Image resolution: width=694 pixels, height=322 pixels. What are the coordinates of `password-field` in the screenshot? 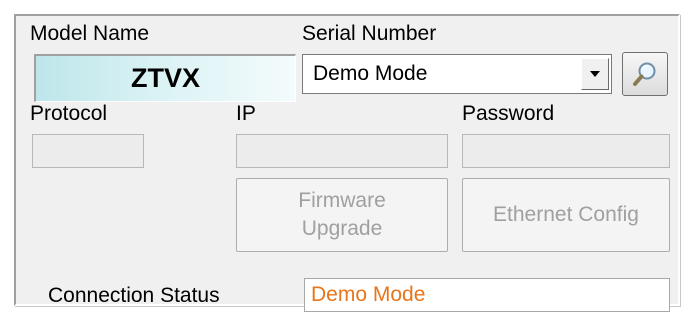 It's located at (566, 151).